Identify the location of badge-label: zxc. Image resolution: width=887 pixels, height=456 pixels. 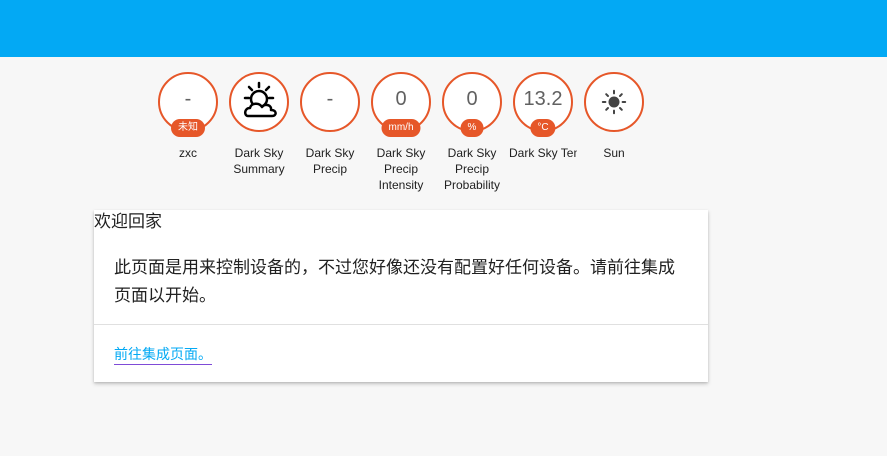
(188, 153).